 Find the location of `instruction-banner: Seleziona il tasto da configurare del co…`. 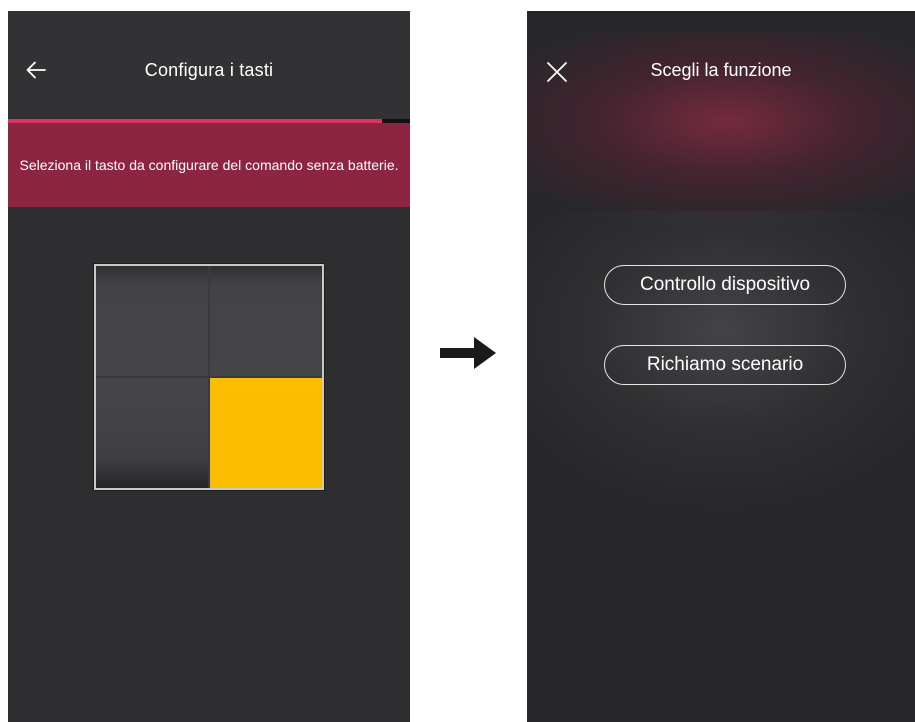

instruction-banner: Seleziona il tasto da configurare del co… is located at coordinates (209, 165).